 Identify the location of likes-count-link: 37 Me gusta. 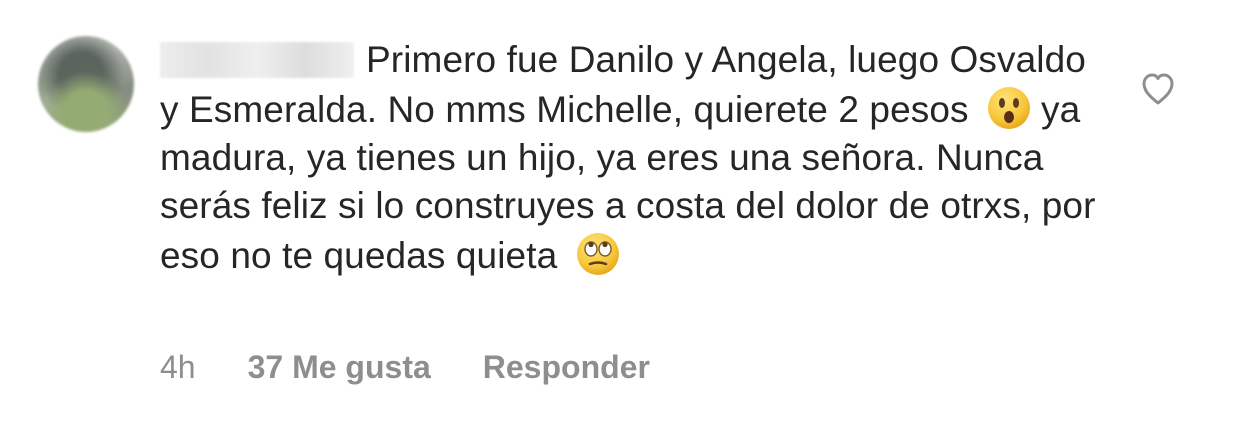
(339, 367).